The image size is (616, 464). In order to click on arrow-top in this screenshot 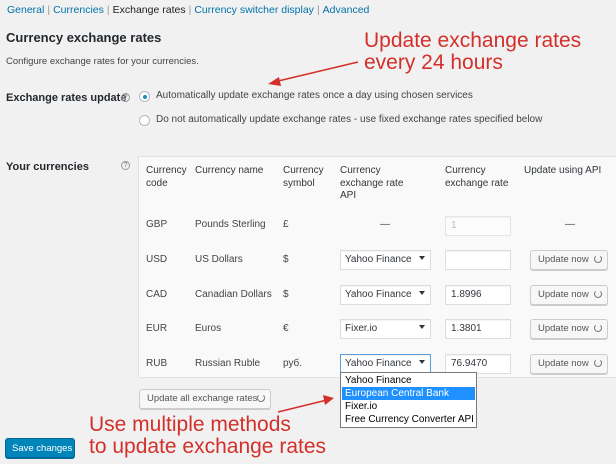, I will do `click(313, 73)`.